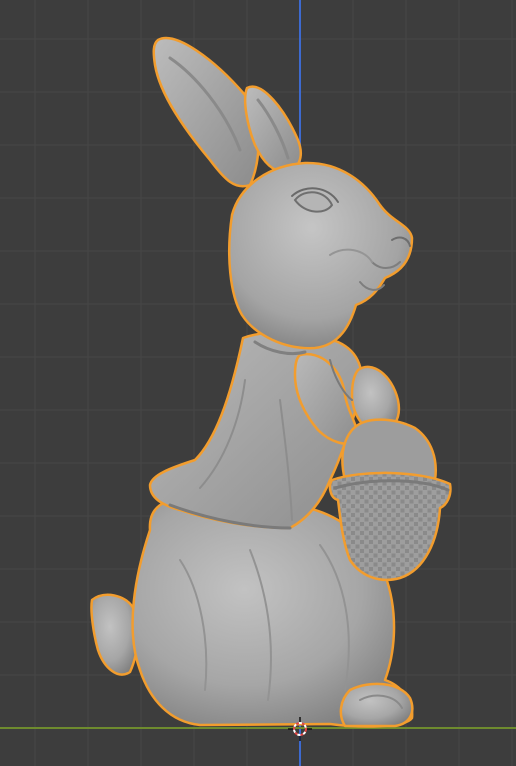 The height and width of the screenshot is (766, 516). Describe the element at coordinates (206, 112) in the screenshot. I see `left-ear` at that location.